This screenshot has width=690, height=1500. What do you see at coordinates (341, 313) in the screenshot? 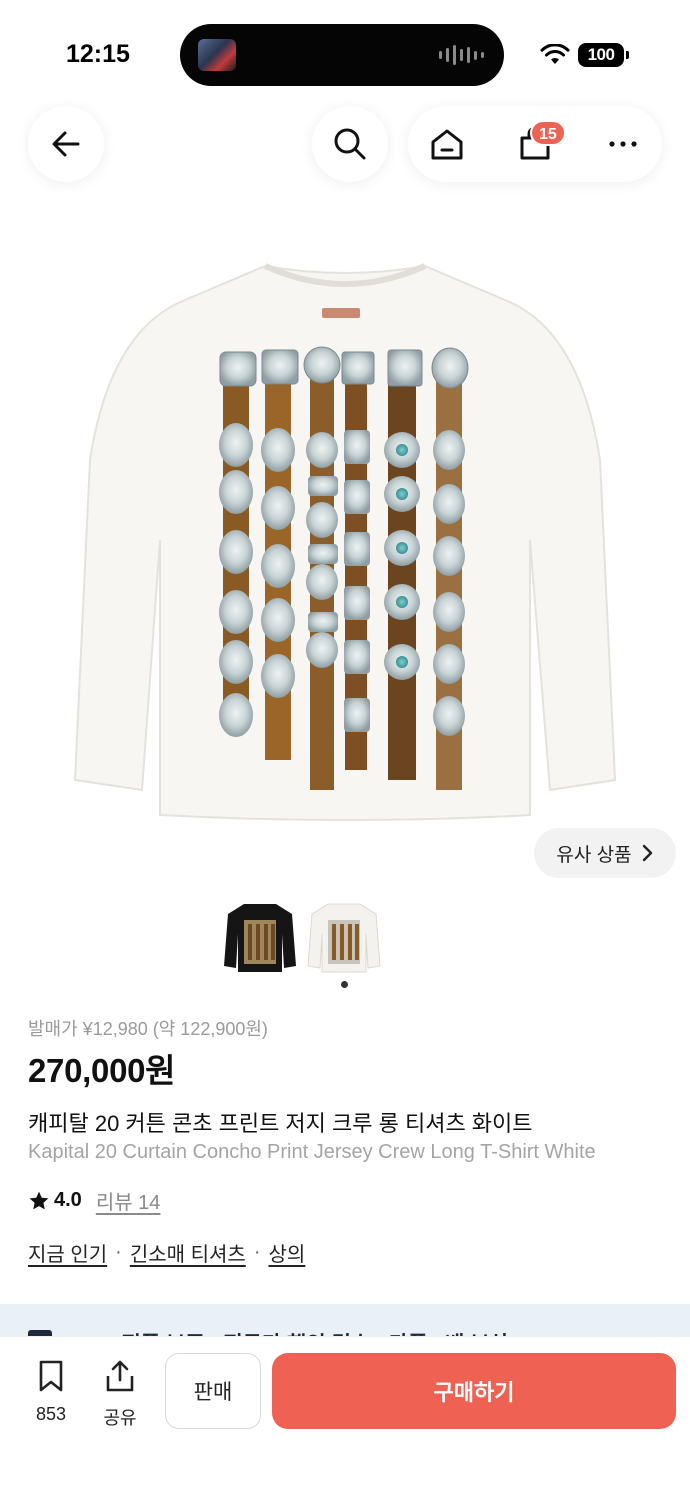
I see `brand-tag` at bounding box center [341, 313].